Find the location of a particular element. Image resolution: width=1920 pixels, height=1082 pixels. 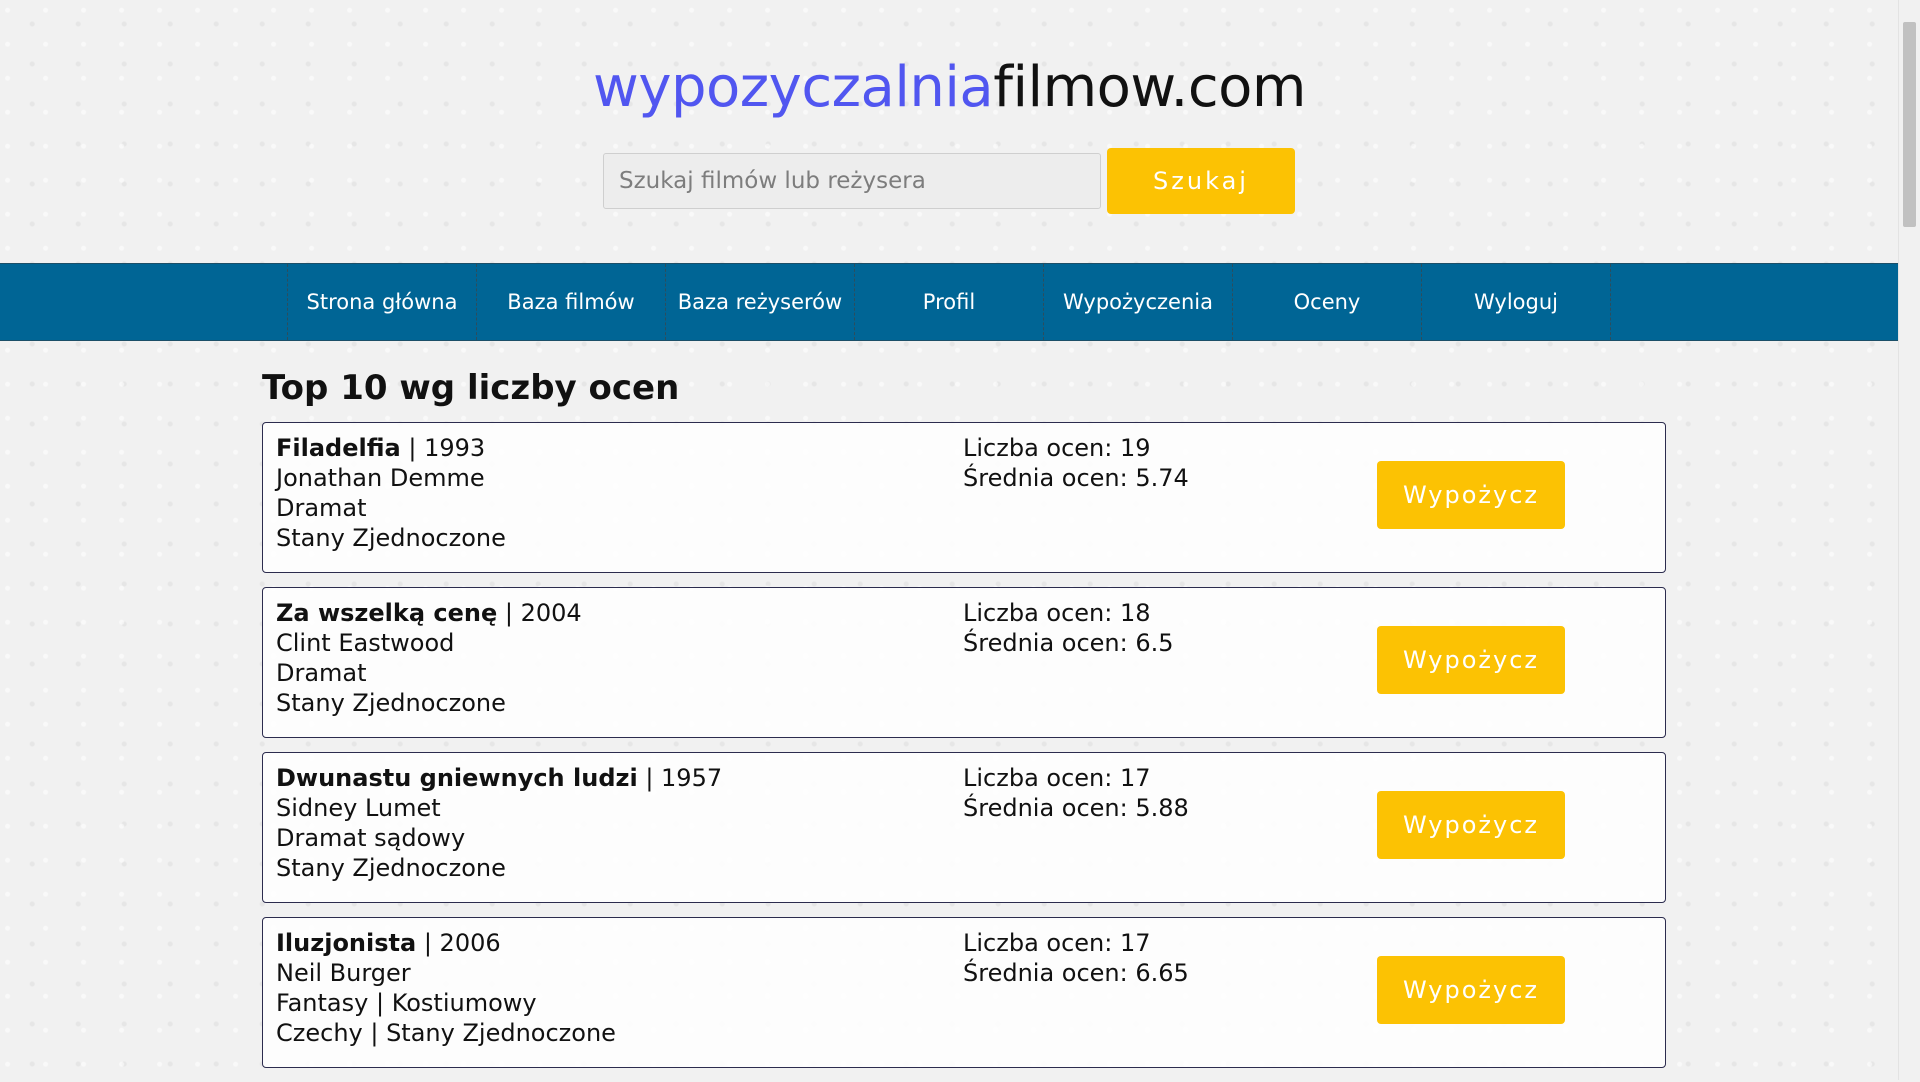

search-input is located at coordinates (852, 181).